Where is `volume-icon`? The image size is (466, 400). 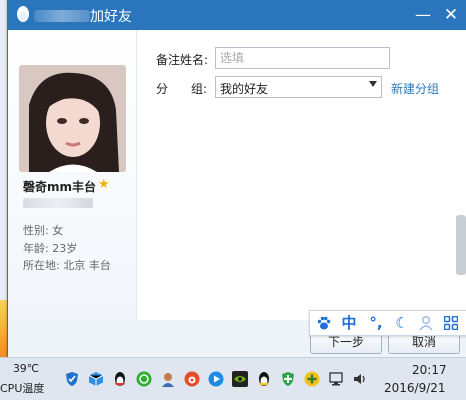 volume-icon is located at coordinates (360, 379).